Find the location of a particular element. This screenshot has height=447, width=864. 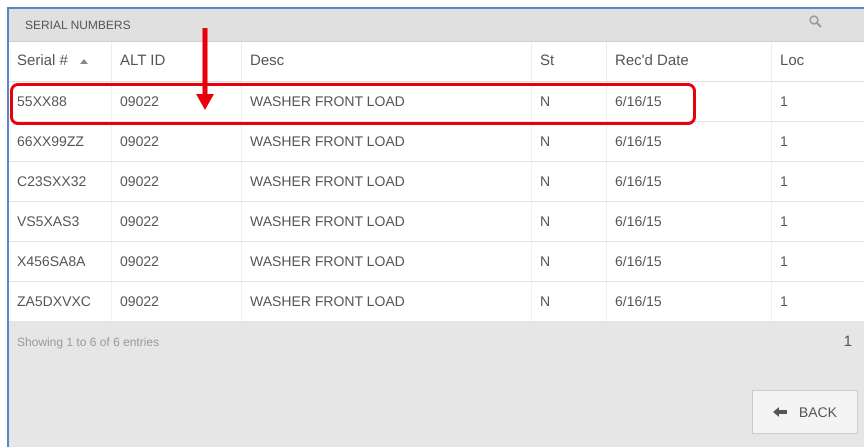

column-header: ALT ID is located at coordinates (143, 61).